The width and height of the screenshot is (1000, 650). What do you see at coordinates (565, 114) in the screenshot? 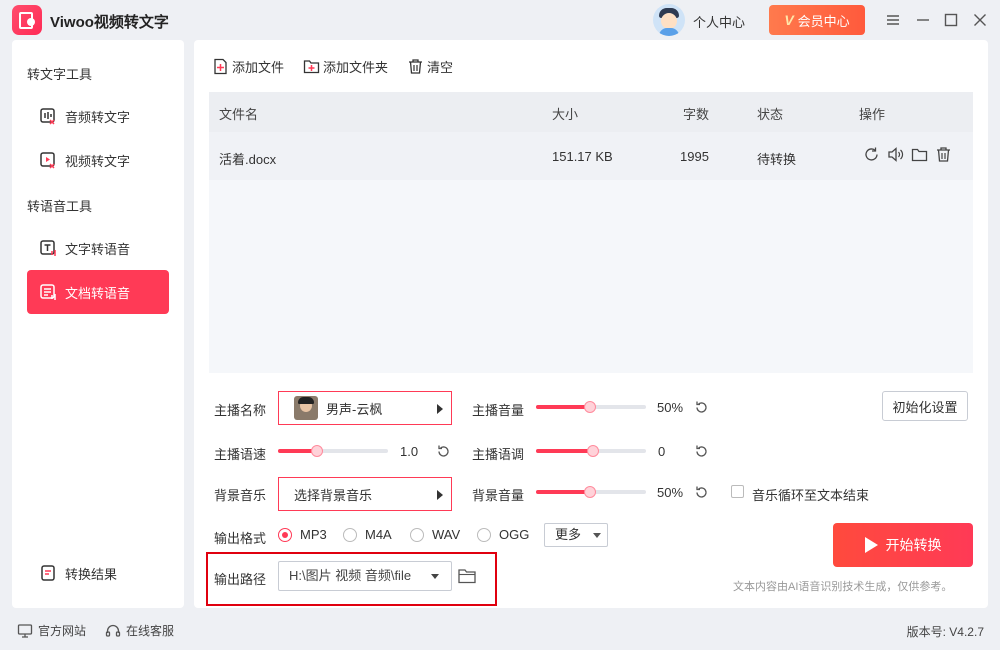
I see `column-header-size: 大小` at bounding box center [565, 114].